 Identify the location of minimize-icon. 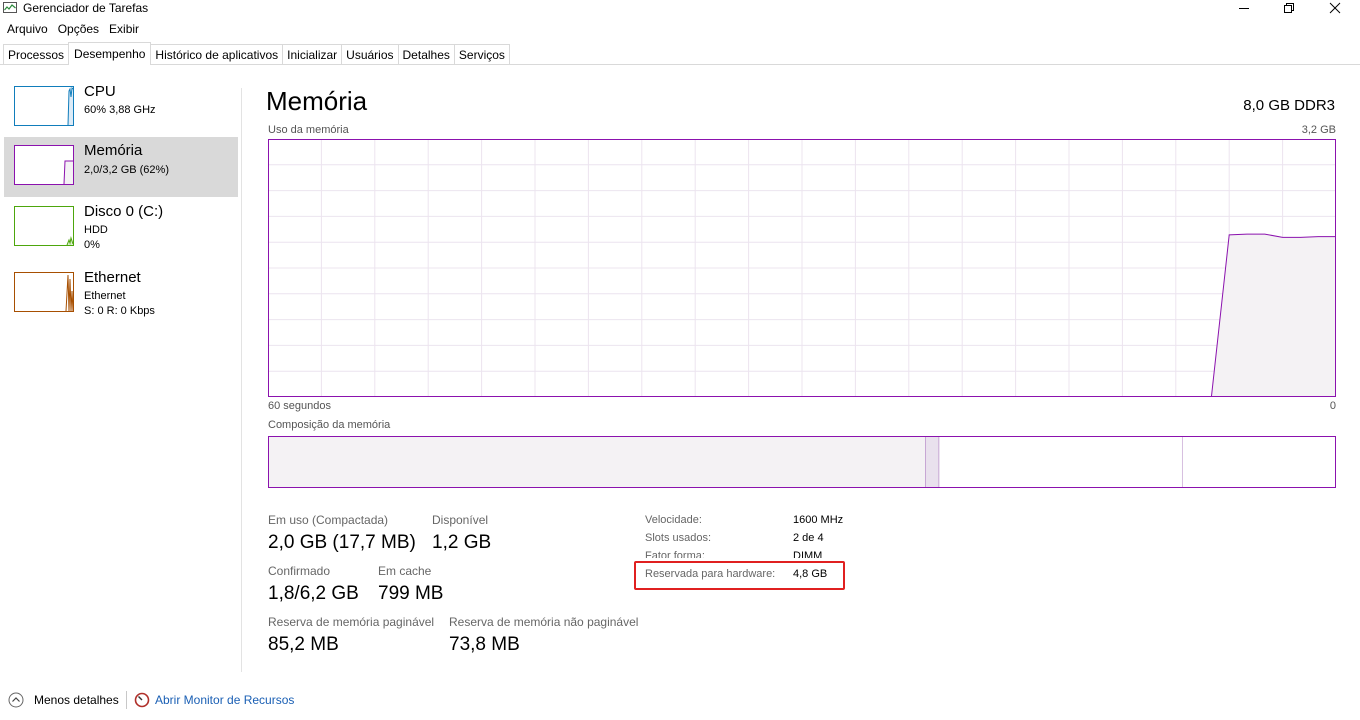
(1244, 8).